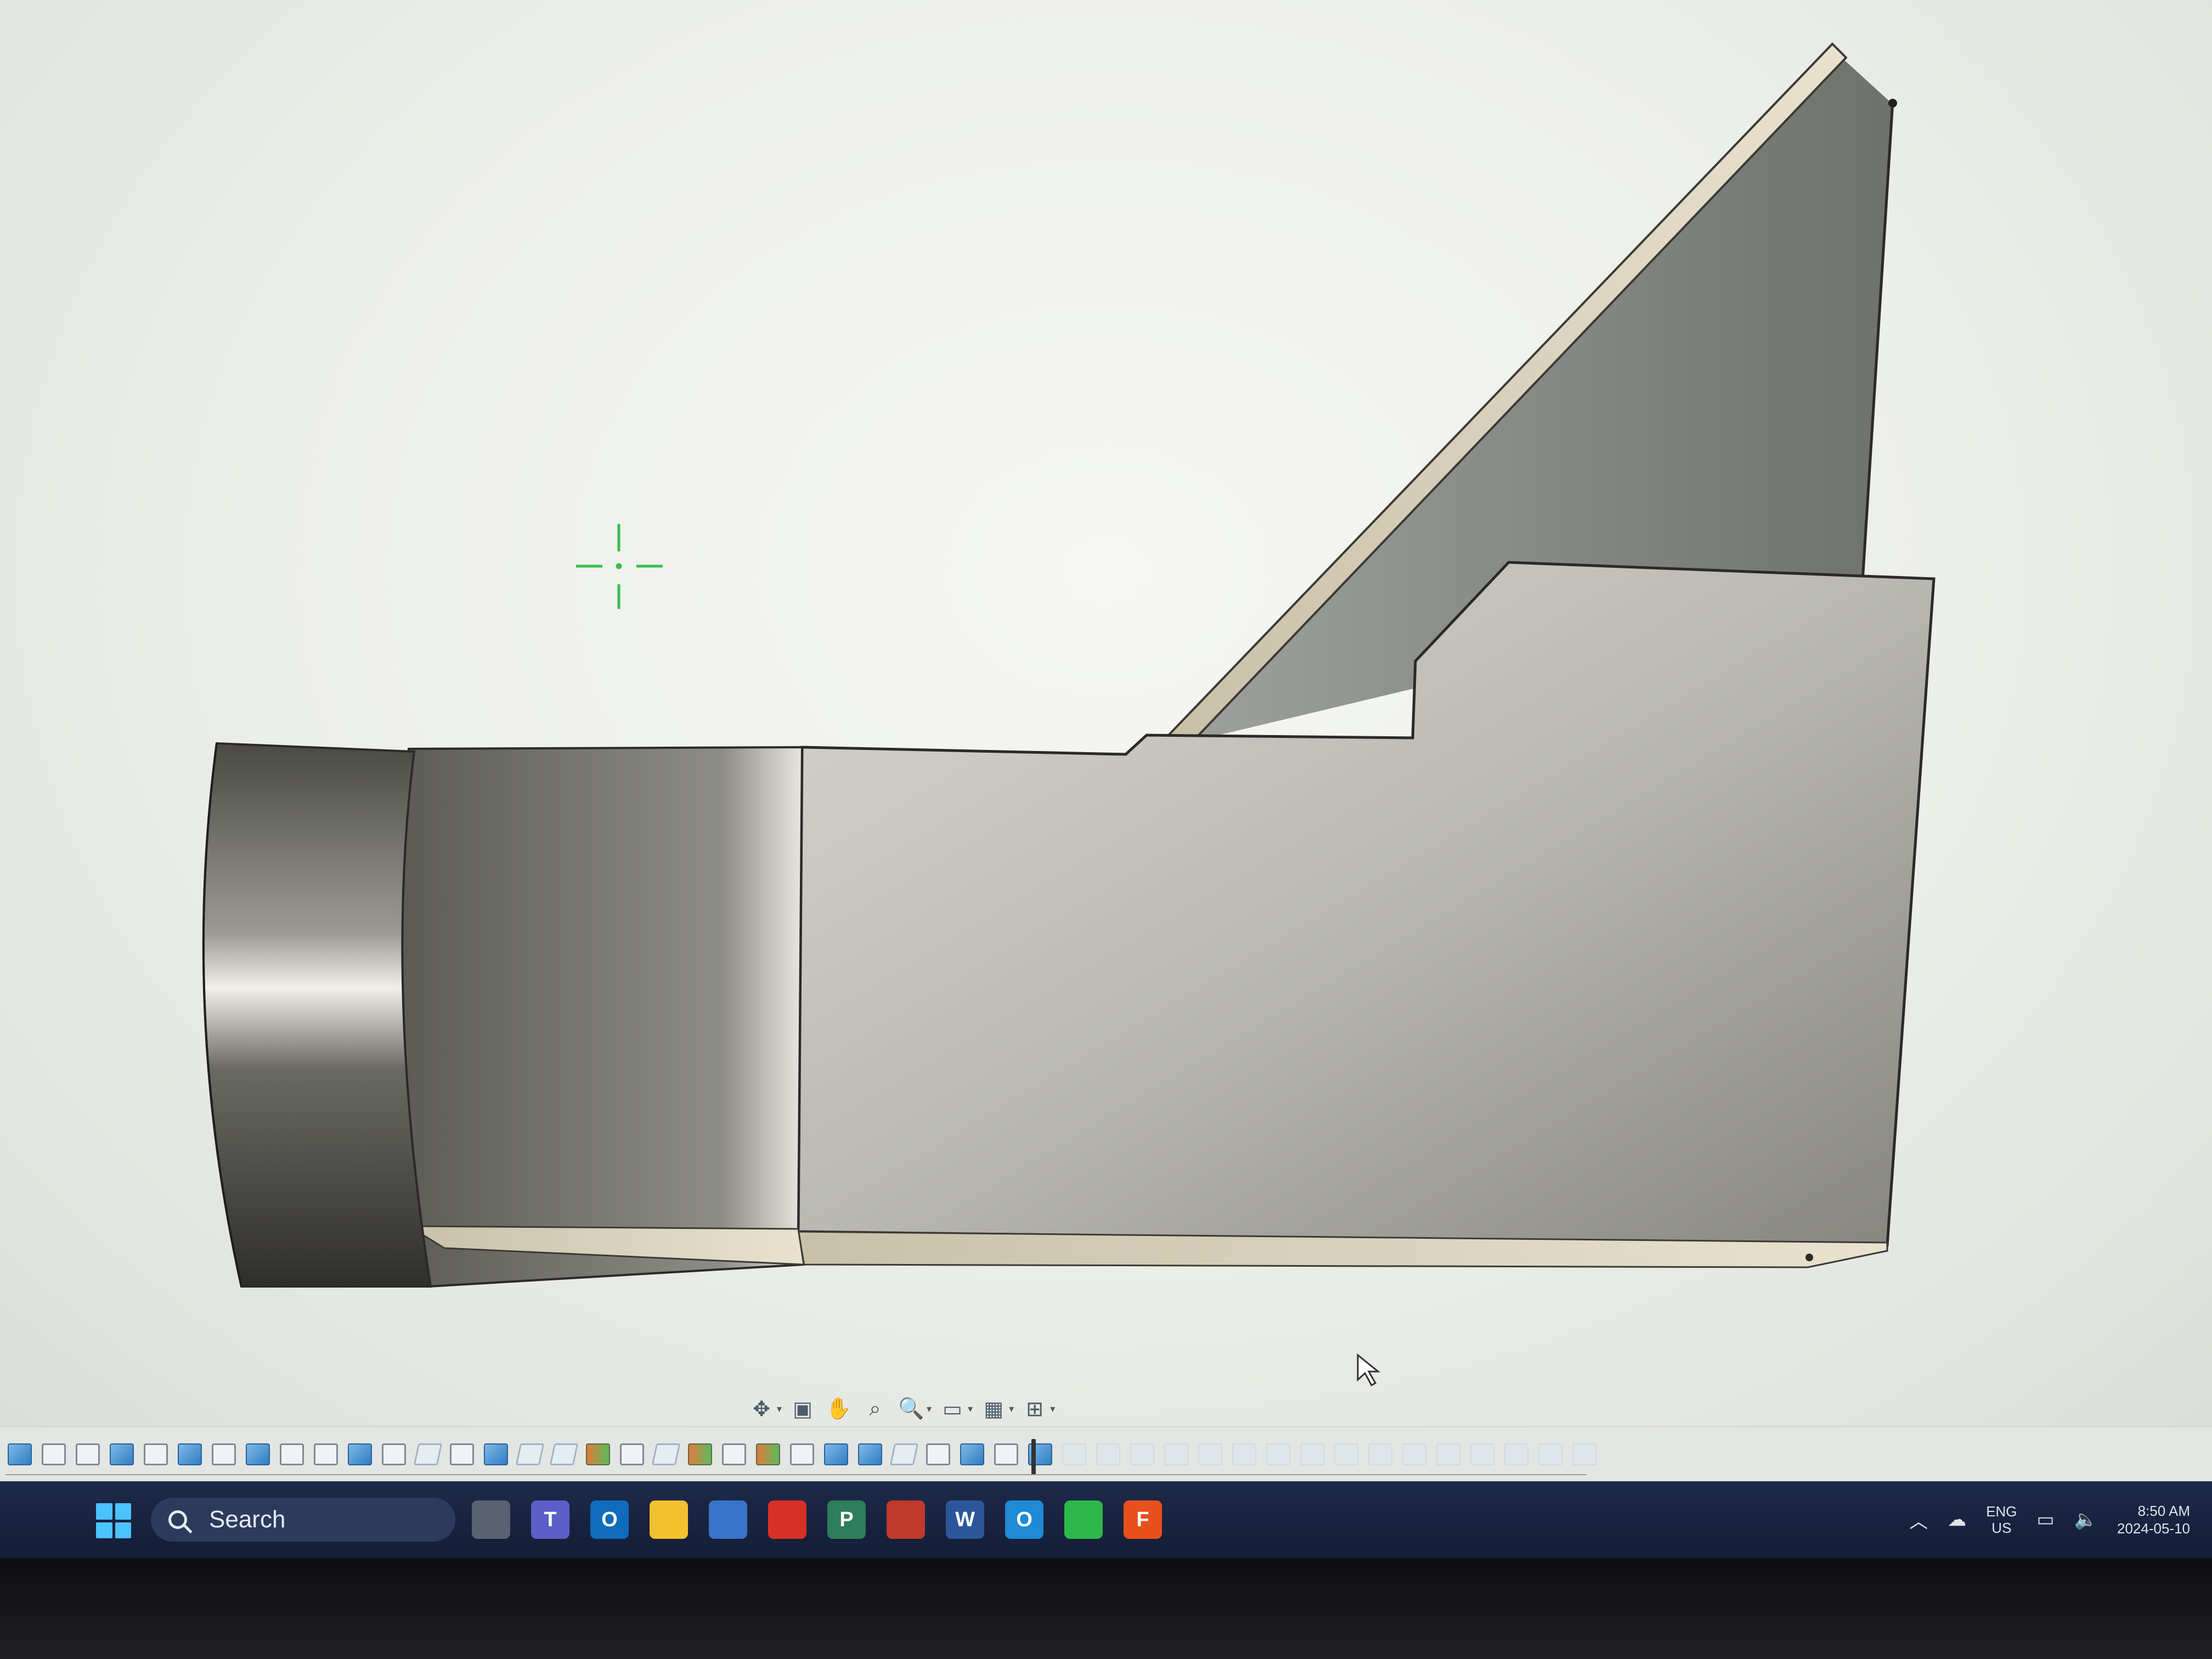 This screenshot has width=2212, height=1659. I want to click on monitor-bezel, so click(1106, 1609).